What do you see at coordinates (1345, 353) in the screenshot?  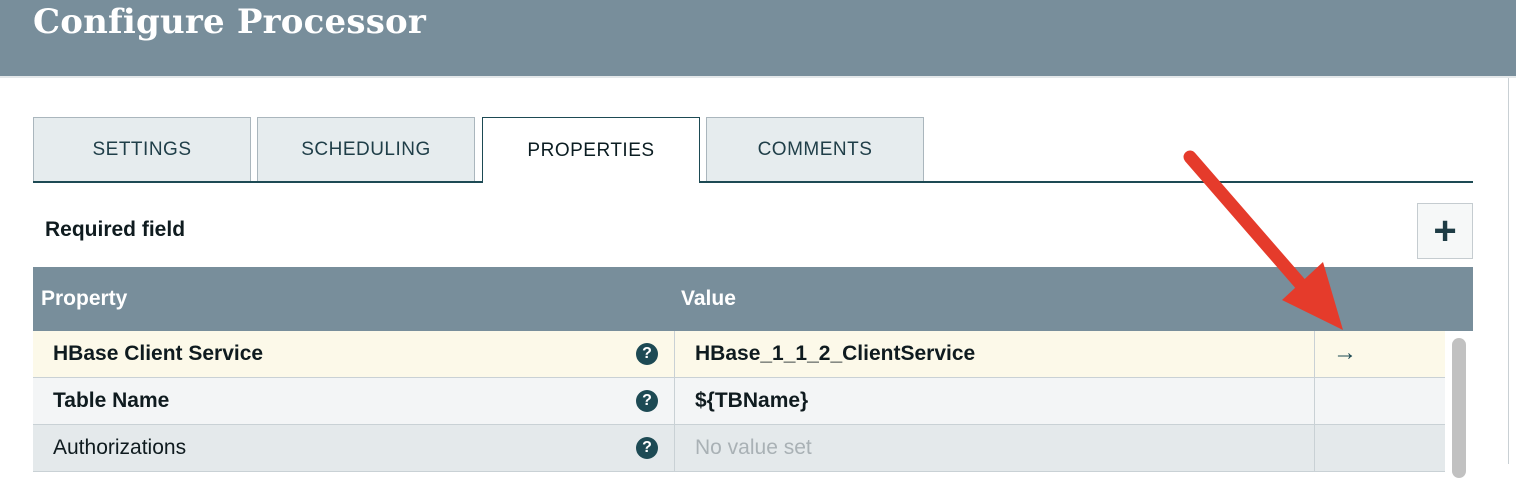 I see `go-to-arrow-icon: →` at bounding box center [1345, 353].